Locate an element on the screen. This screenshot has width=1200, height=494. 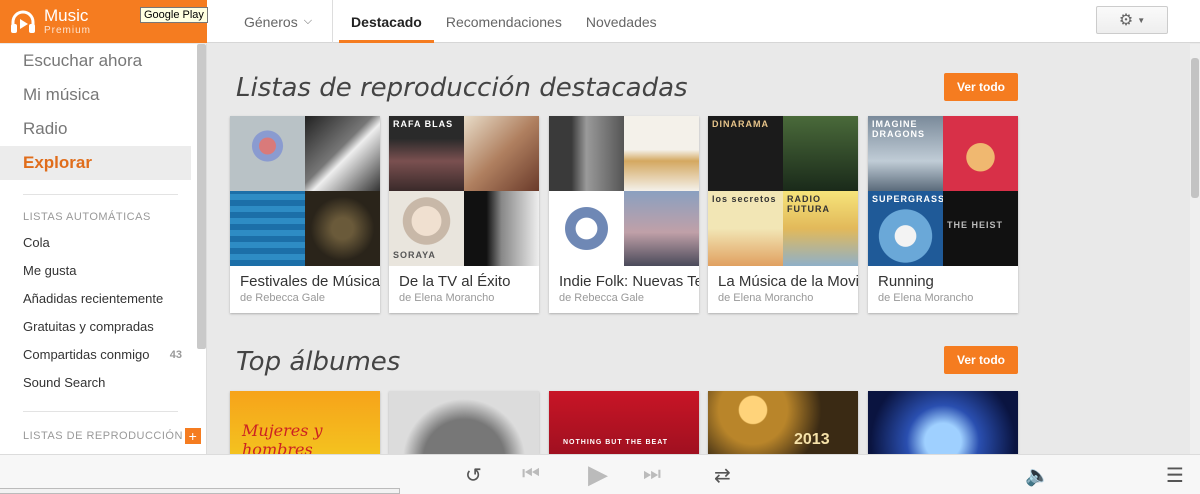
volume-icon: 🔈 is located at coordinates (1037, 475).